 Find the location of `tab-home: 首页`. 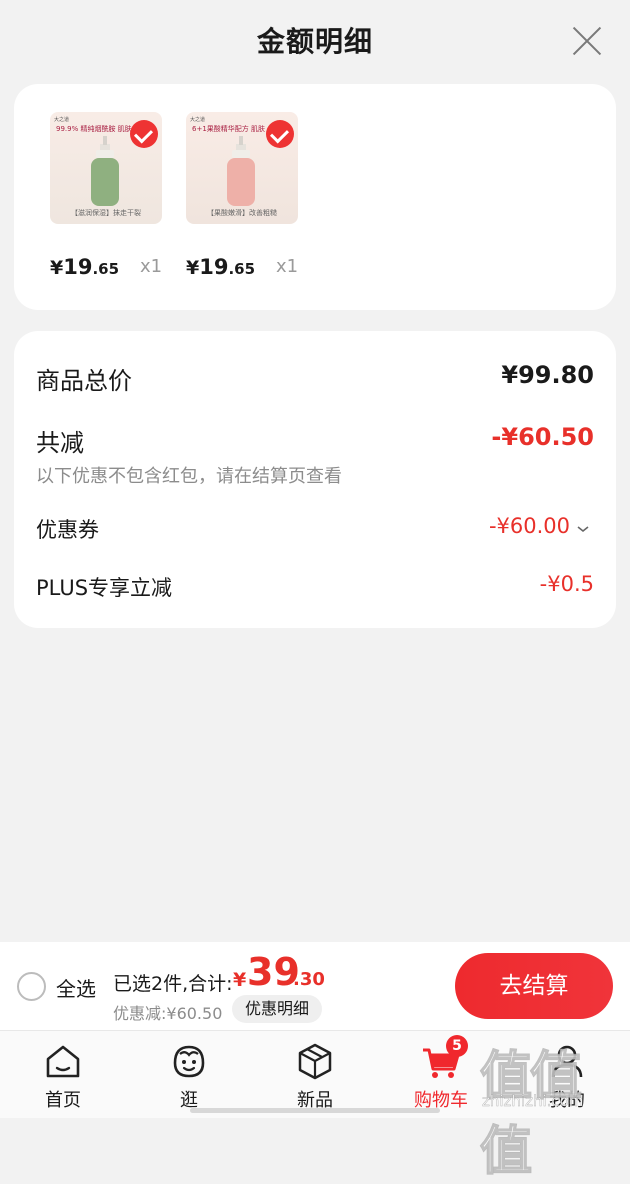

tab-home: 首页 is located at coordinates (63, 1074).